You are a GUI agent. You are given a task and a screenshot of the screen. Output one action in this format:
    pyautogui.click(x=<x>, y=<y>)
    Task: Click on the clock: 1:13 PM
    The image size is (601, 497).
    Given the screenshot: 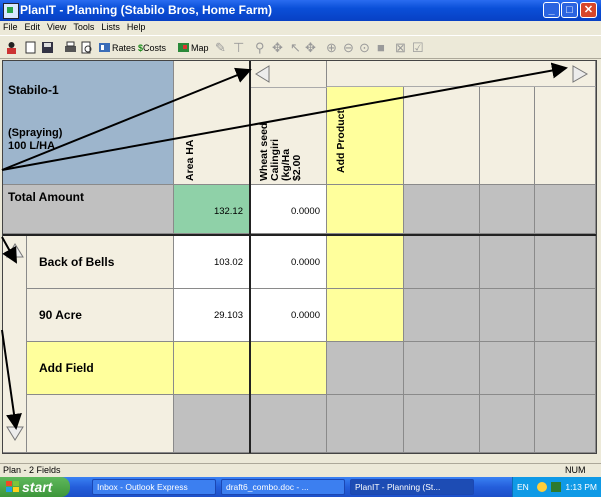 What is the action you would take?
    pyautogui.click(x=581, y=487)
    